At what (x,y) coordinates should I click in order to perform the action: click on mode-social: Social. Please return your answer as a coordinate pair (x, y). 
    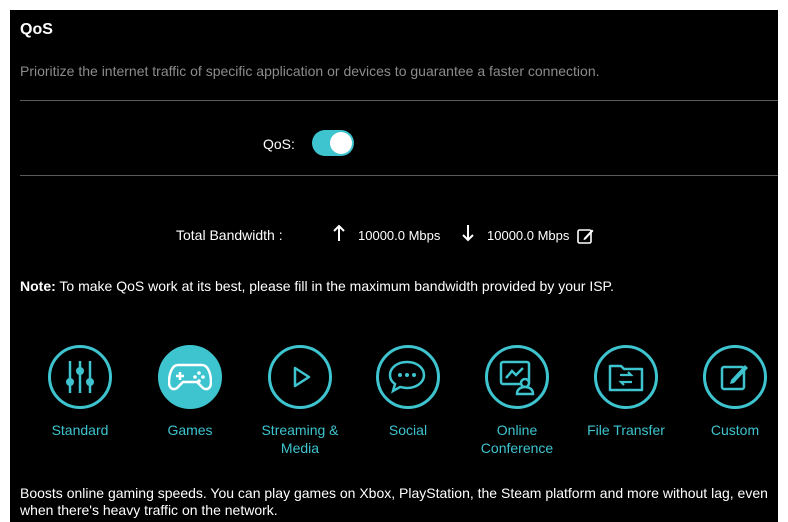
    Looking at the image, I should click on (408, 392).